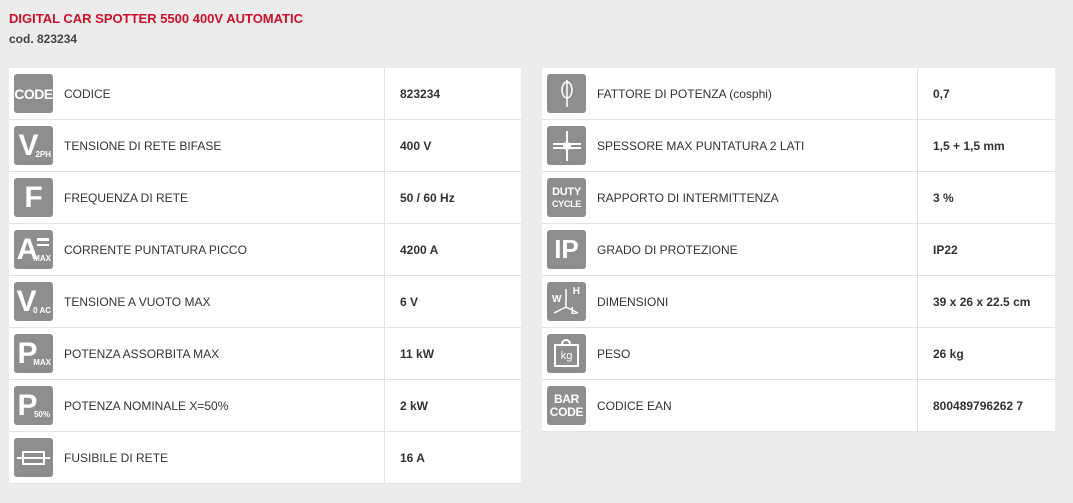 This screenshot has width=1073, height=503. What do you see at coordinates (409, 301) in the screenshot?
I see `spec-value: 6 V` at bounding box center [409, 301].